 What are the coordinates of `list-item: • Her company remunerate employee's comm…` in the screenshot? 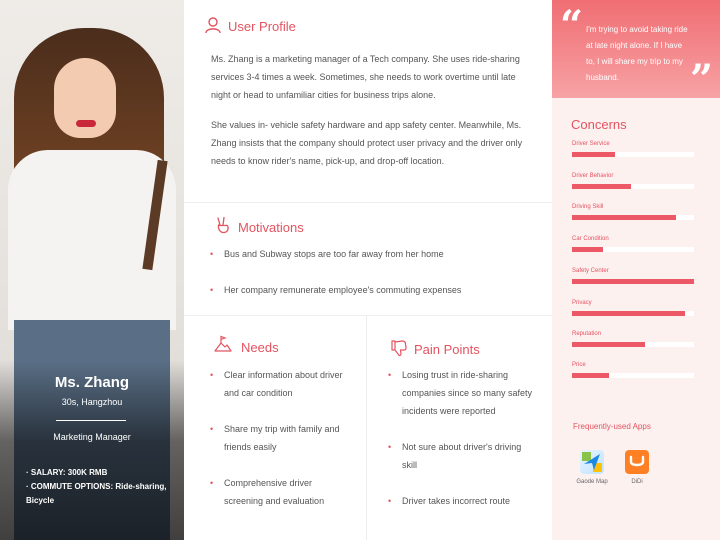 It's located at (375, 290).